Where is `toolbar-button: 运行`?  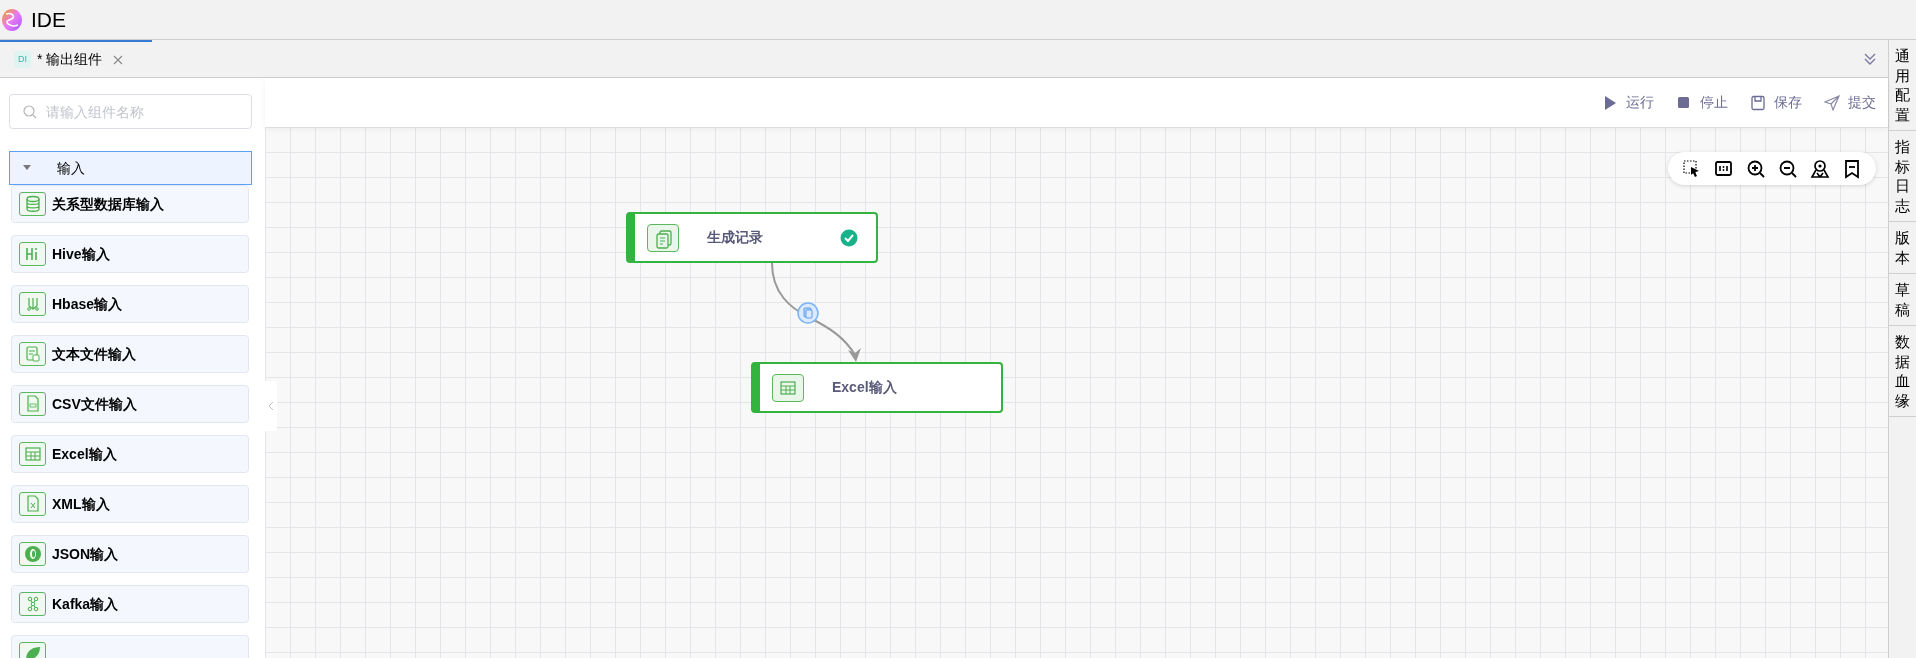 toolbar-button: 运行 is located at coordinates (1628, 102).